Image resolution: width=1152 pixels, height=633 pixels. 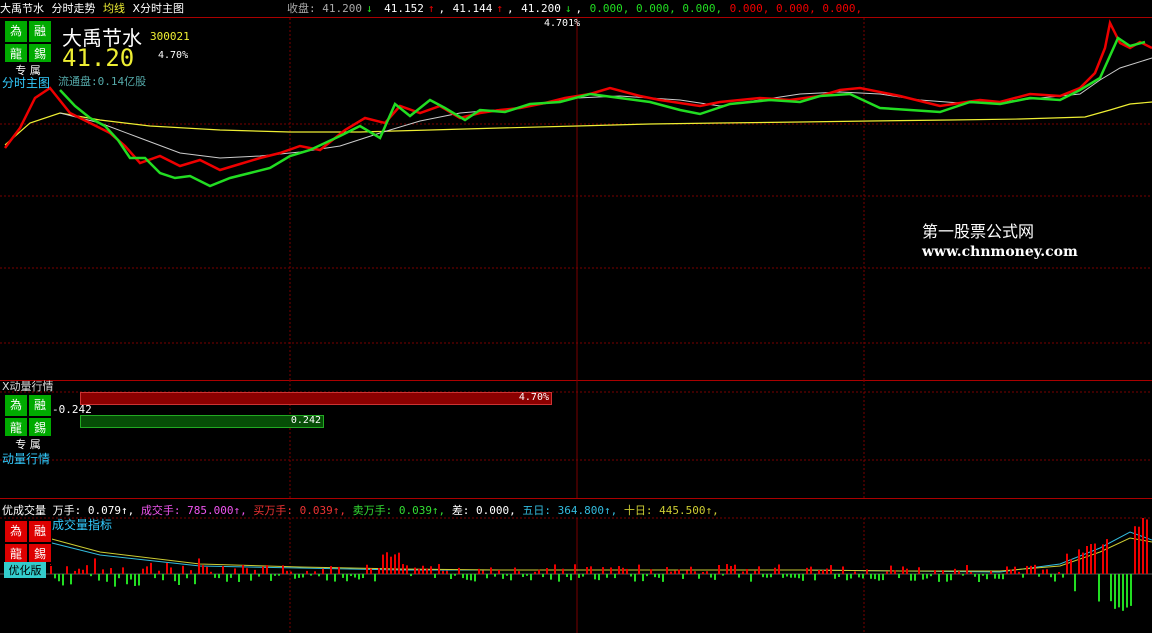 I want to click on tab-junxian: 均线, so click(x=114, y=8).